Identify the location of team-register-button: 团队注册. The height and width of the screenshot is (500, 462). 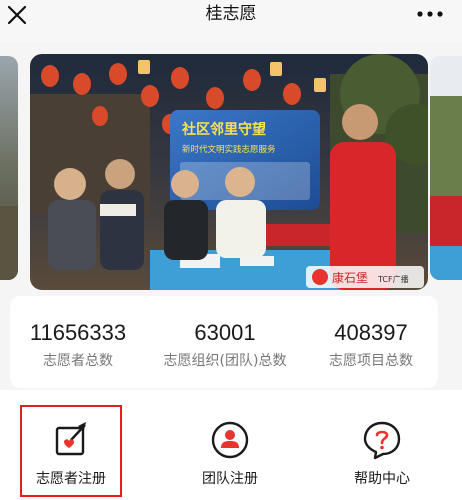
(230, 445).